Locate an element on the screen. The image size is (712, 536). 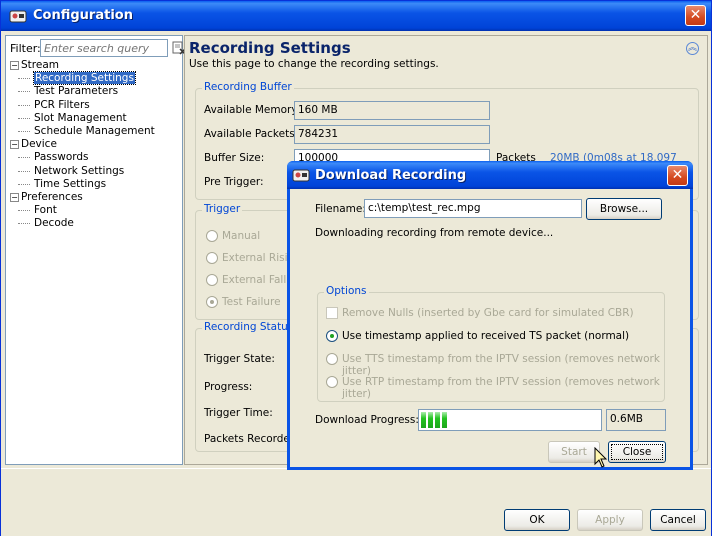
test-failure-label: Test Failure is located at coordinates (251, 302).